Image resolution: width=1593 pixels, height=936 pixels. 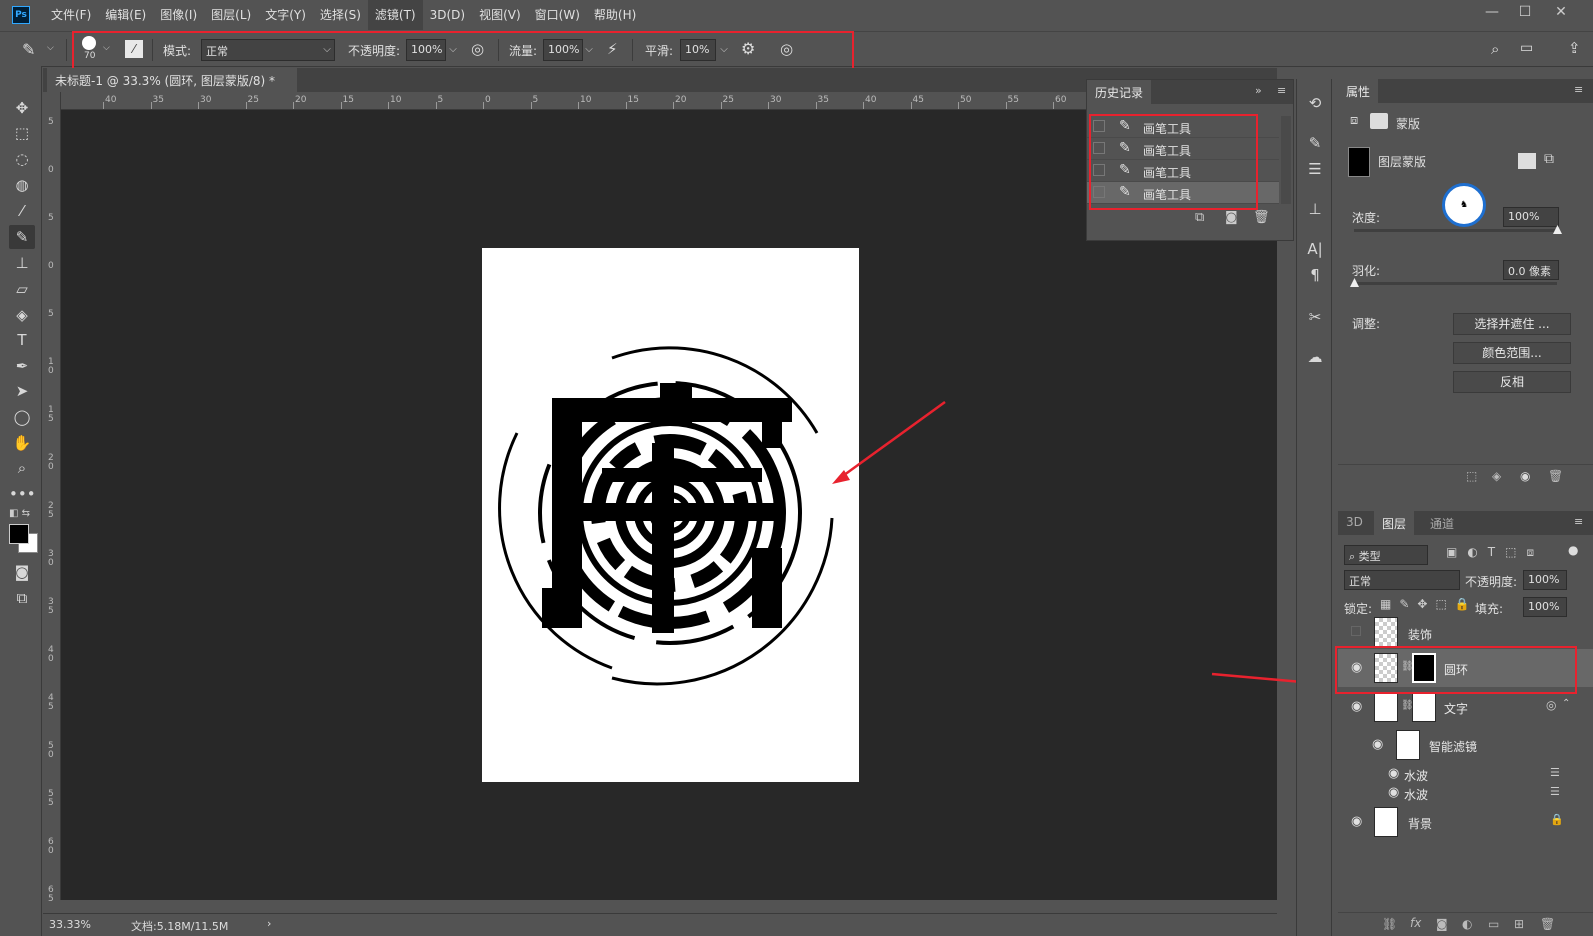 I want to click on maximize-icon: ☐, so click(x=1525, y=14).